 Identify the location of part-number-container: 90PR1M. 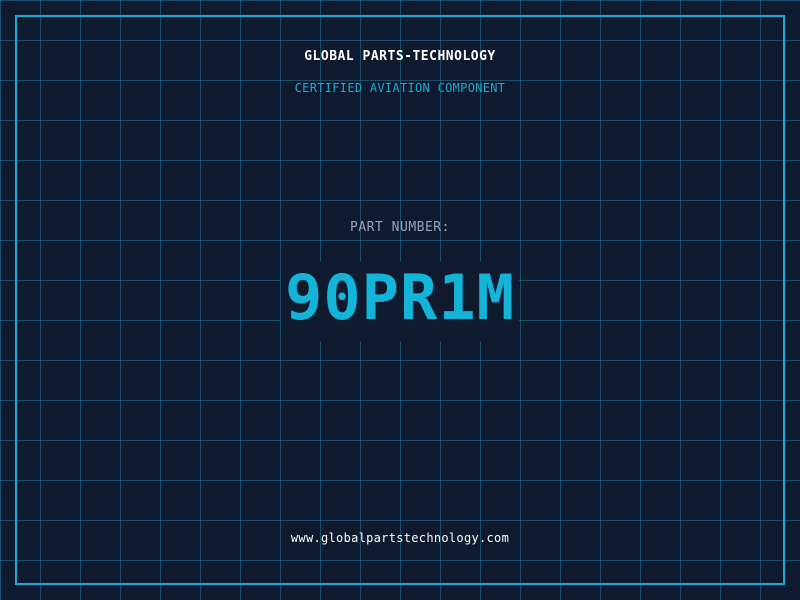
(400, 302).